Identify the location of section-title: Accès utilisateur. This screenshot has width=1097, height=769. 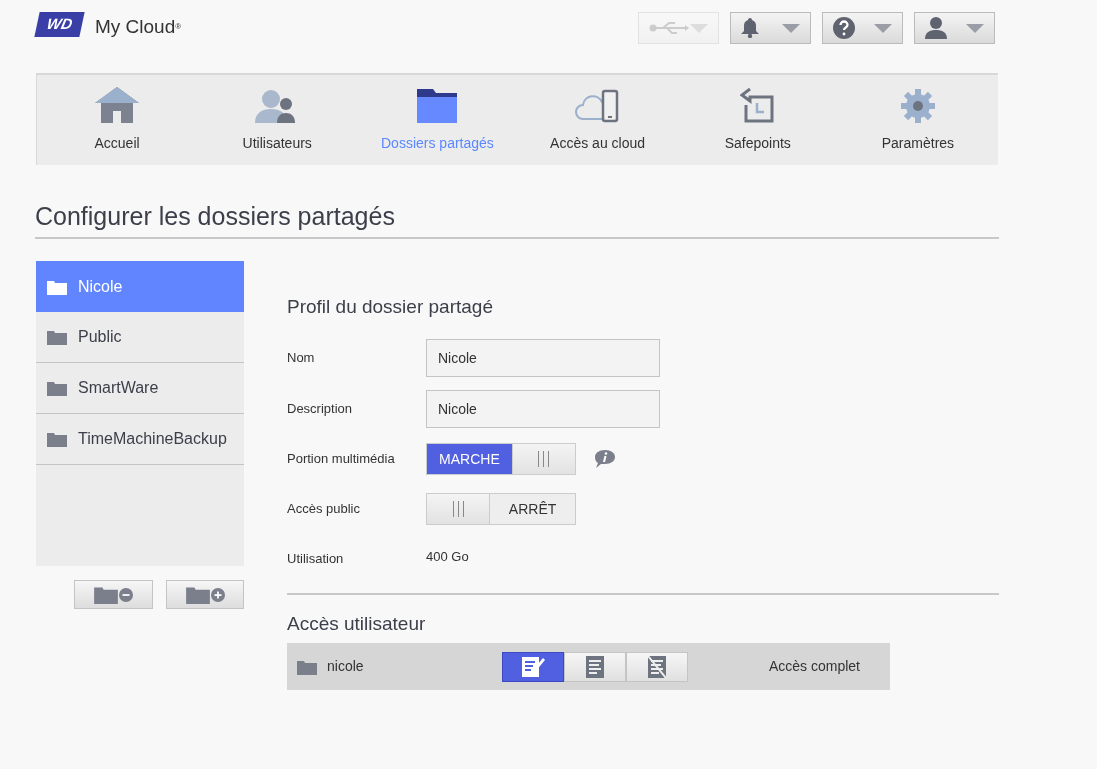
(356, 624).